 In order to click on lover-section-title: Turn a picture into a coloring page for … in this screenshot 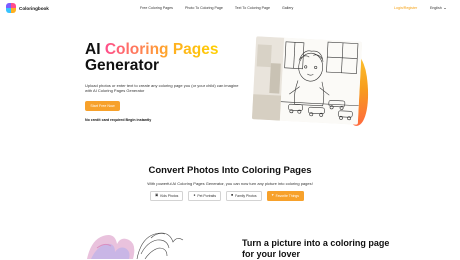, I will do `click(316, 248)`.